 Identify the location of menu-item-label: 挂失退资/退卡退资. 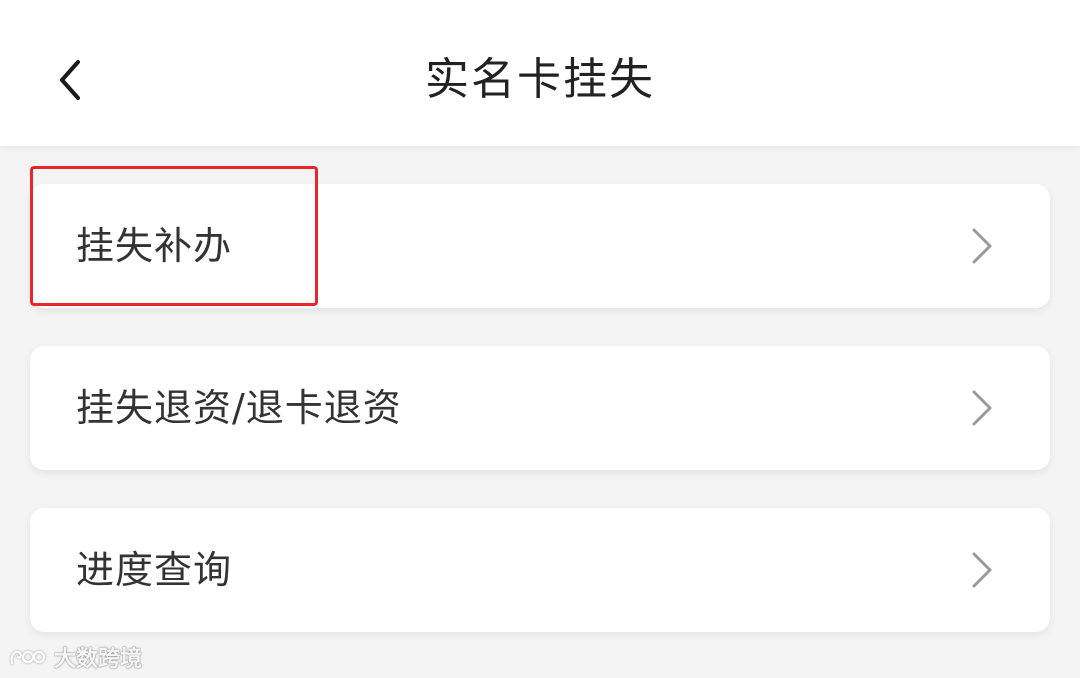
(239, 408).